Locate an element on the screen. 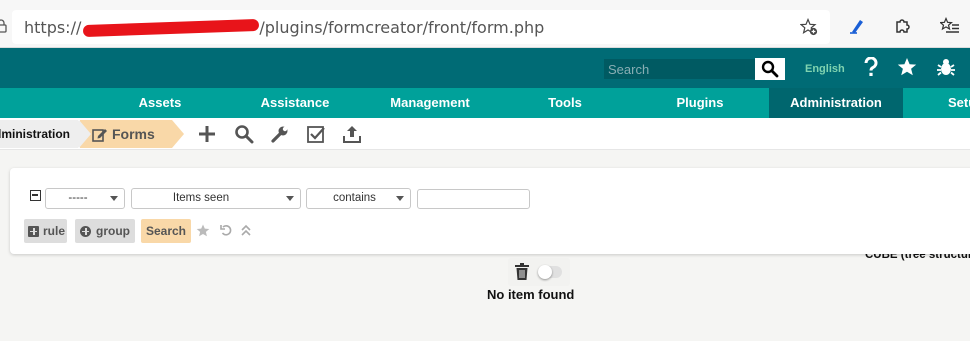  add-rule-button: rule is located at coordinates (45, 231).